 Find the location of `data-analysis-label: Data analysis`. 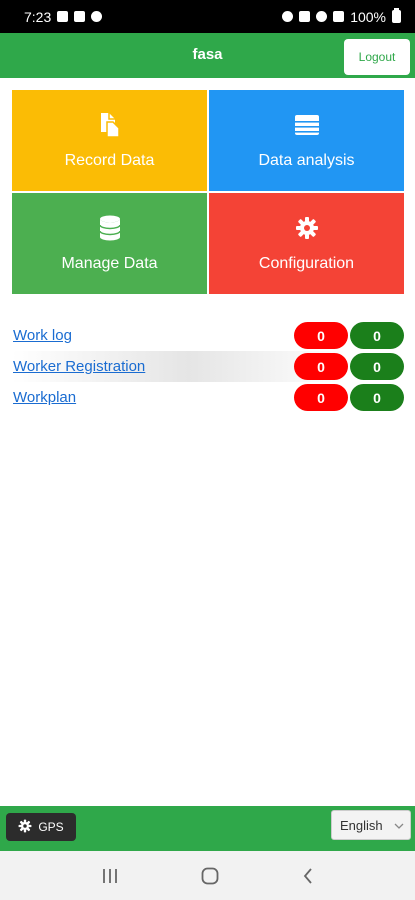

data-analysis-label: Data analysis is located at coordinates (306, 160).